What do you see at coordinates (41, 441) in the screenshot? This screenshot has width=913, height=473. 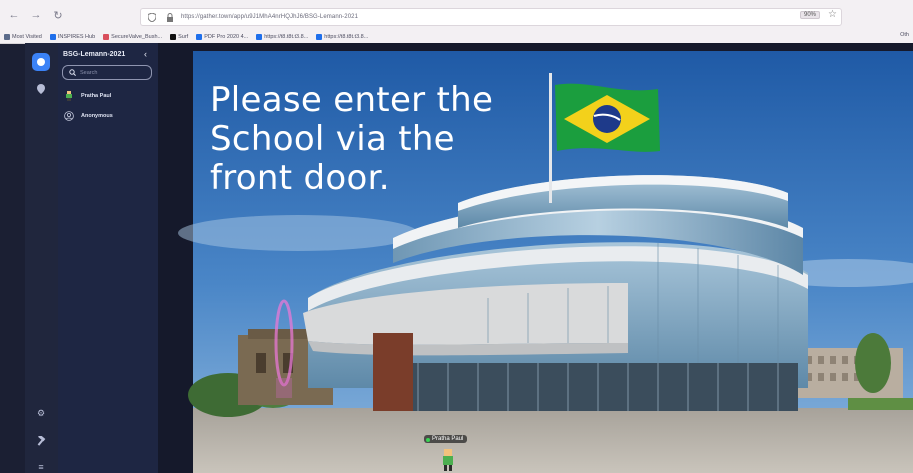 I see `hammer-icon` at bounding box center [41, 441].